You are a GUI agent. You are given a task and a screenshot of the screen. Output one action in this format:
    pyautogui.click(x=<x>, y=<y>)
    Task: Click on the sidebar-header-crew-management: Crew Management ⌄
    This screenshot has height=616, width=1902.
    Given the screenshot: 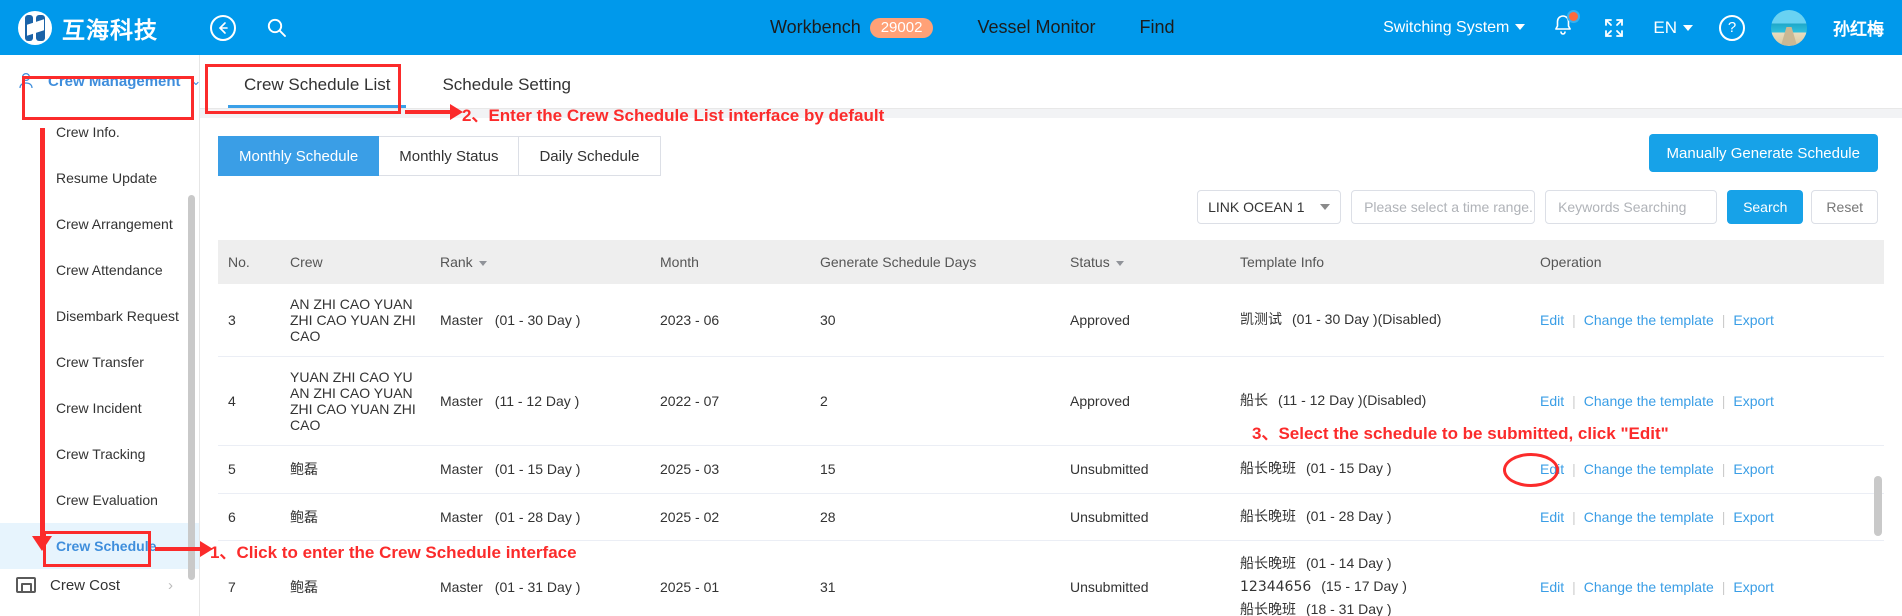 What is the action you would take?
    pyautogui.click(x=100, y=81)
    